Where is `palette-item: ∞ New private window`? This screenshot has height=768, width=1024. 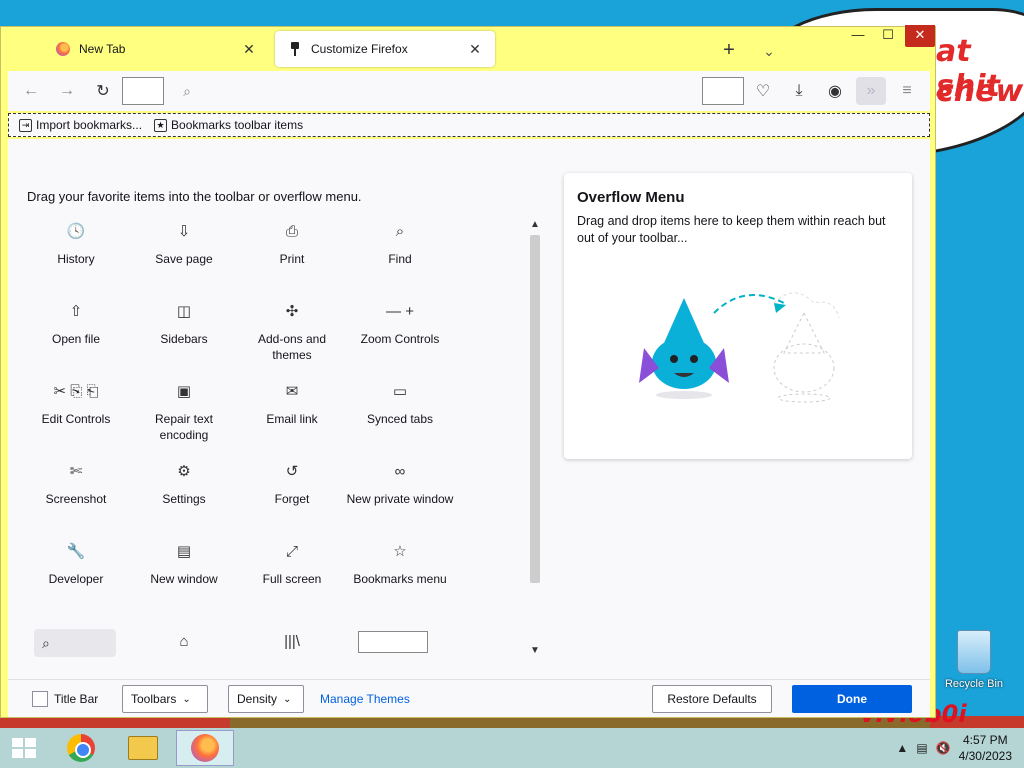
palette-item: ∞ New private window is located at coordinates (400, 494).